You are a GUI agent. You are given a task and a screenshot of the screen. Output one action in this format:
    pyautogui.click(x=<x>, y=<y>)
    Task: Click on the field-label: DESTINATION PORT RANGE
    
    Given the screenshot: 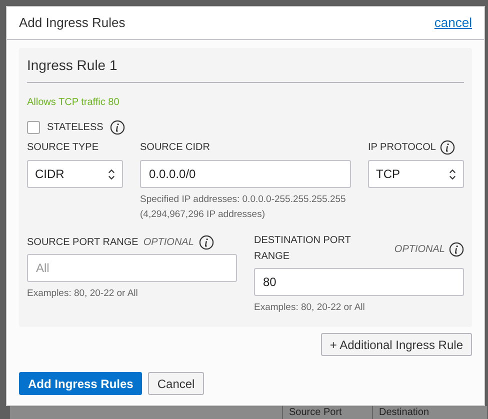 What is the action you would take?
    pyautogui.click(x=303, y=249)
    